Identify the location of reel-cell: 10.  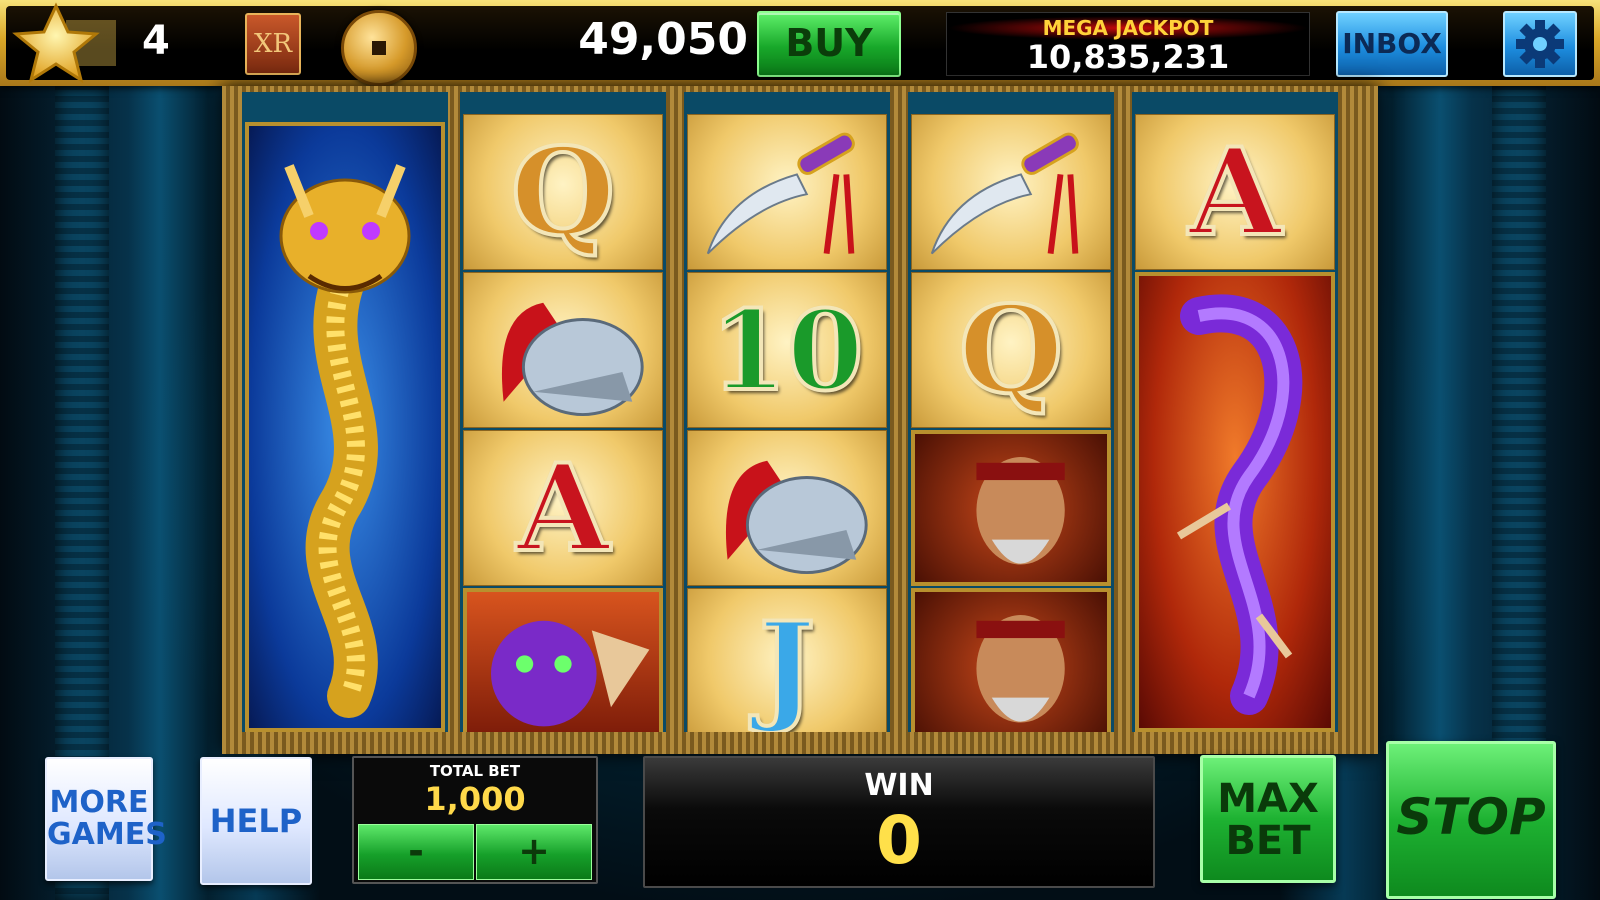
(787, 350).